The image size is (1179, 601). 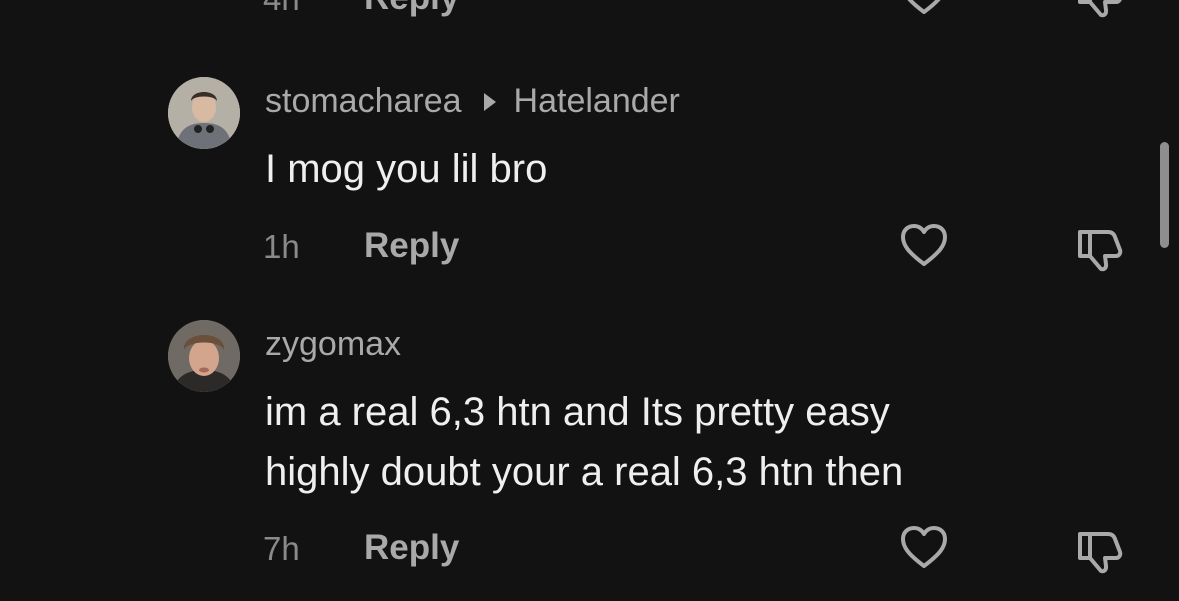 What do you see at coordinates (489, 101) in the screenshot?
I see `reply-to-arrow-icon` at bounding box center [489, 101].